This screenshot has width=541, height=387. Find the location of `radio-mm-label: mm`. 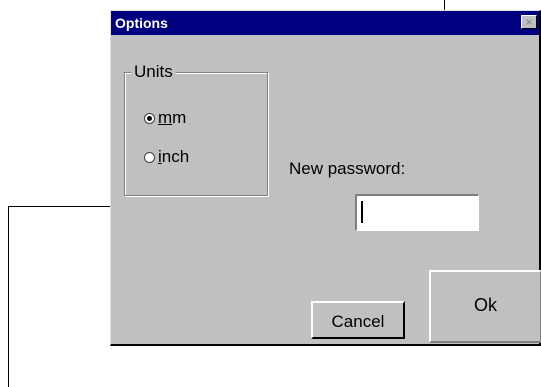

radio-mm-label: mm is located at coordinates (172, 118).